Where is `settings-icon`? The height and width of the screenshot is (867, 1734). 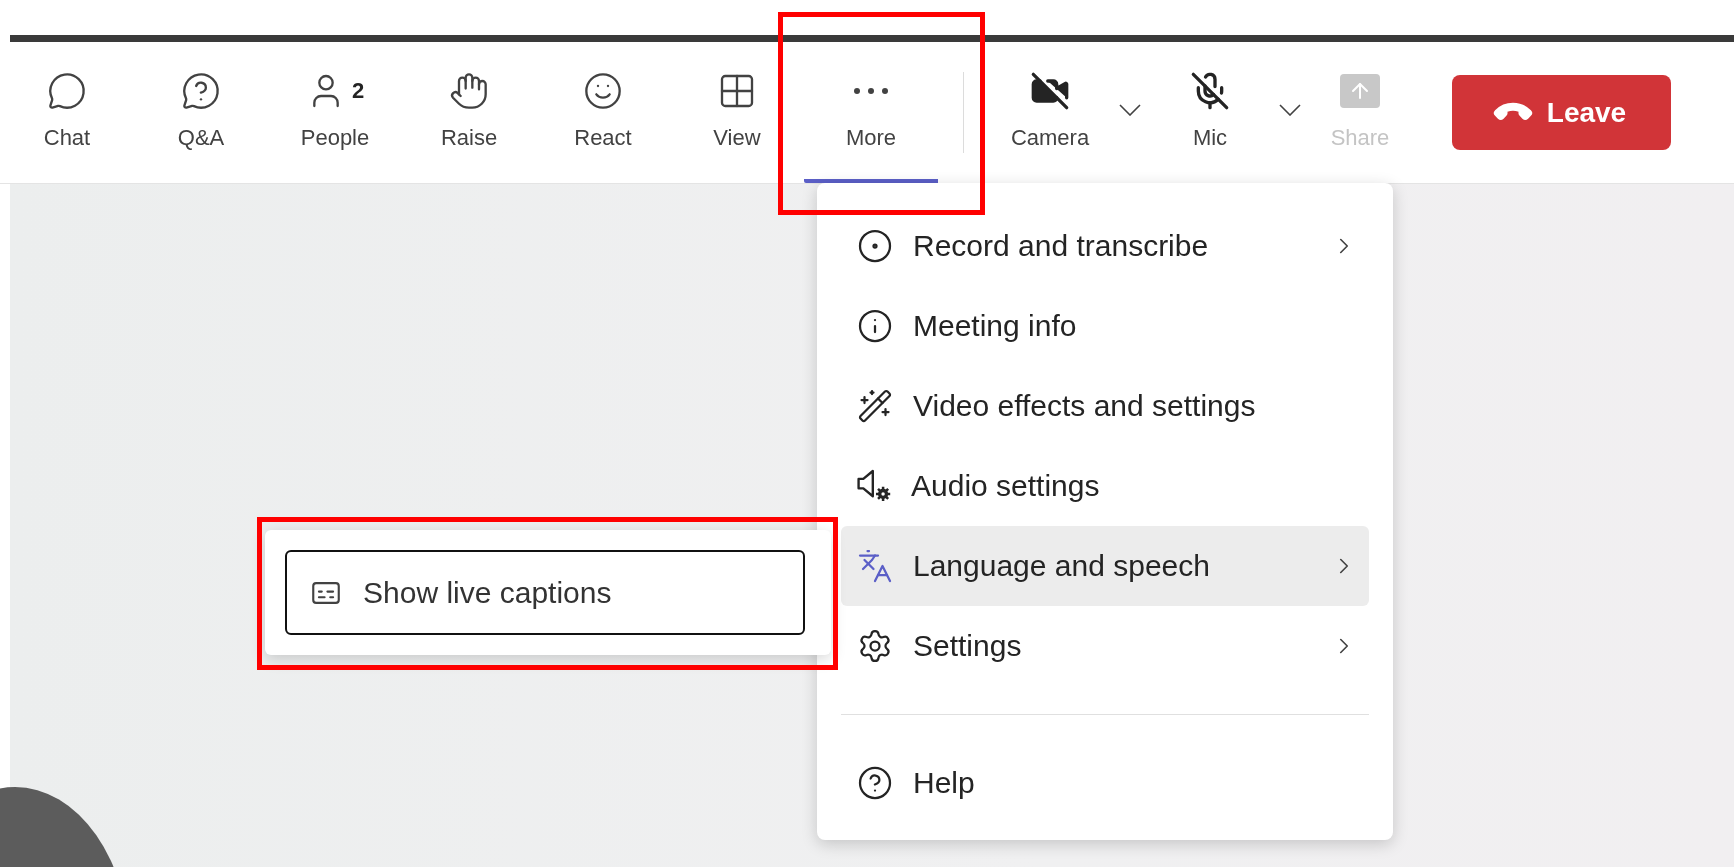
settings-icon is located at coordinates (875, 646).